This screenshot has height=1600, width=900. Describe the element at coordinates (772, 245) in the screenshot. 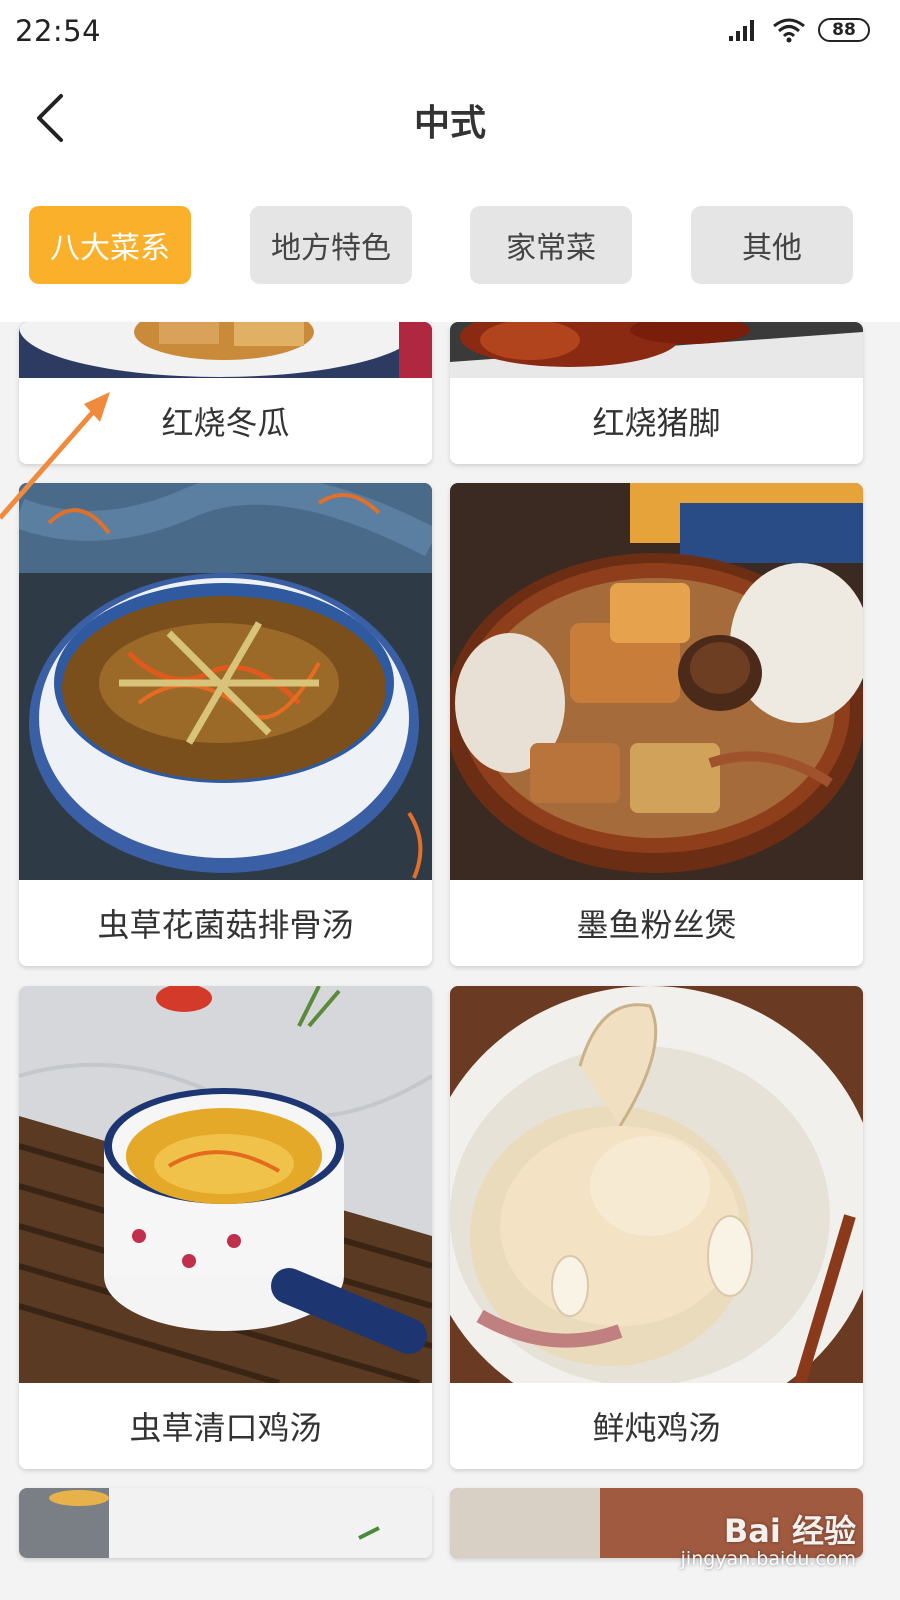

I see `tab-others: 其他` at that location.